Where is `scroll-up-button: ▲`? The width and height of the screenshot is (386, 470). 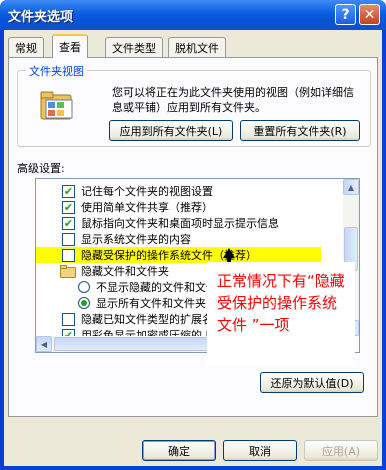 scroll-up-button: ▲ is located at coordinates (351, 187).